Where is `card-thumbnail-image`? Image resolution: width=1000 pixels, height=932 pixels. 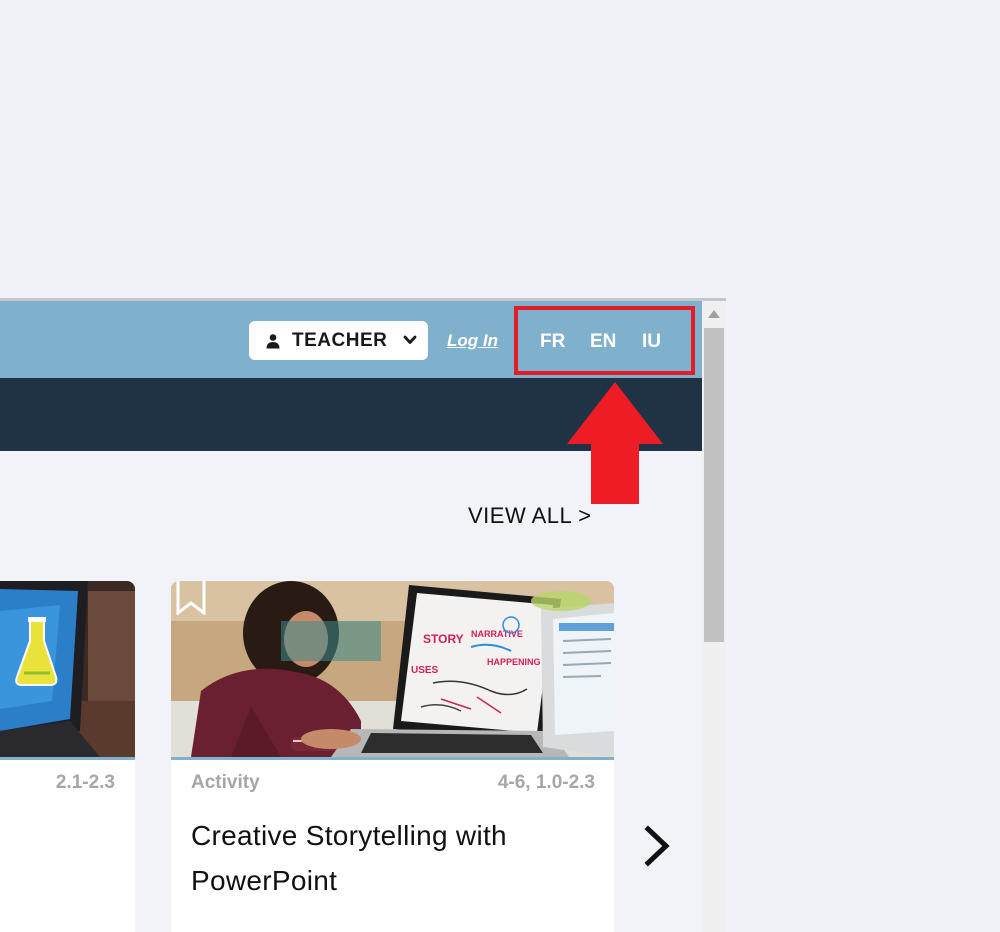 card-thumbnail-image is located at coordinates (67, 669).